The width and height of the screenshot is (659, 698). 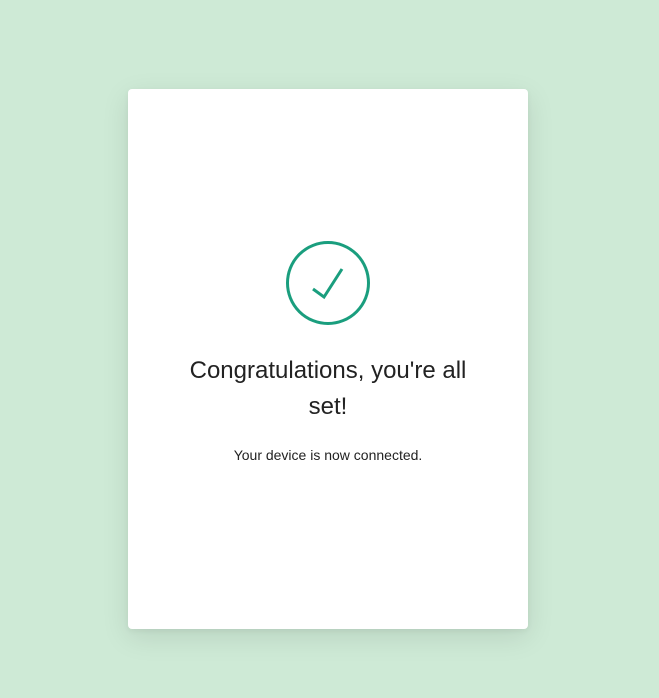 I want to click on success-title: Congratulations, you're all set!, so click(x=328, y=388).